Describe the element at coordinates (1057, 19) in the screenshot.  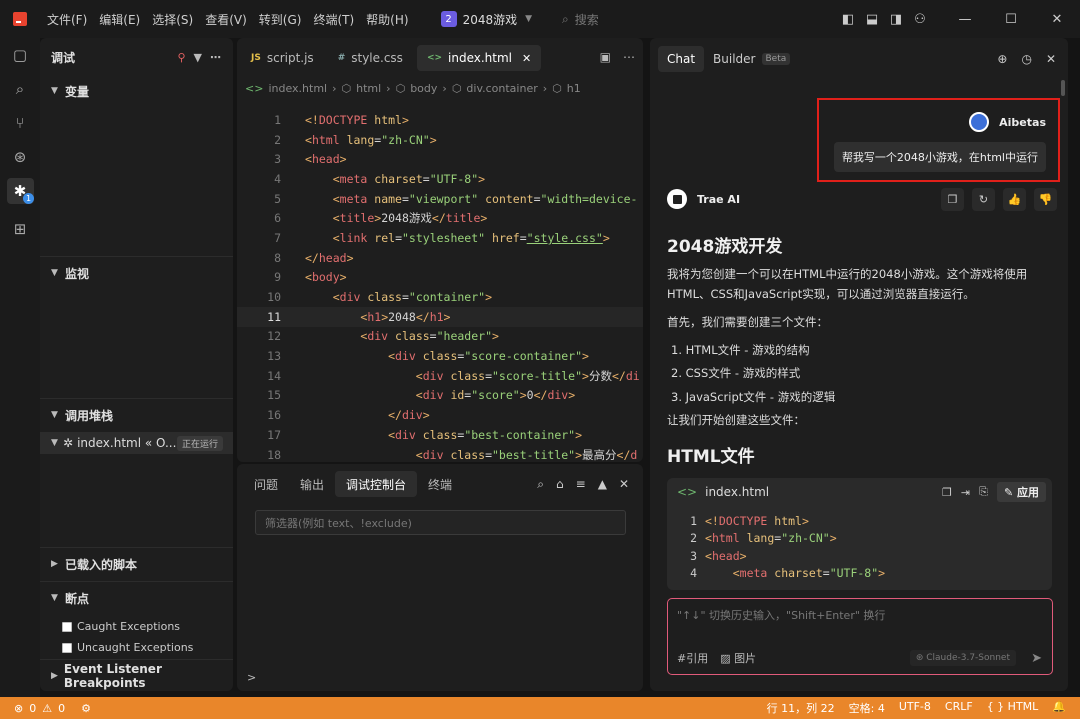
I see `close-button: ✕` at that location.